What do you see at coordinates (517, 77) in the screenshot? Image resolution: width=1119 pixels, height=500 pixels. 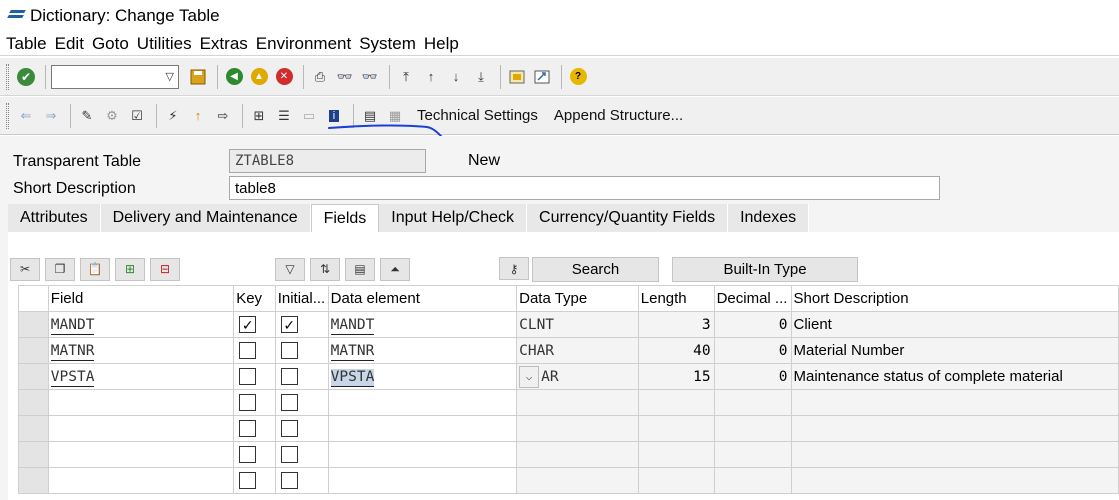 I see `new-session-button` at bounding box center [517, 77].